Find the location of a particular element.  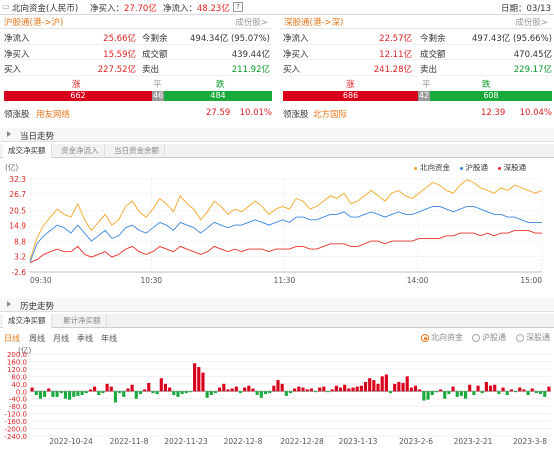

sh-leader-stock-link: 用友网络 is located at coordinates (53, 114).